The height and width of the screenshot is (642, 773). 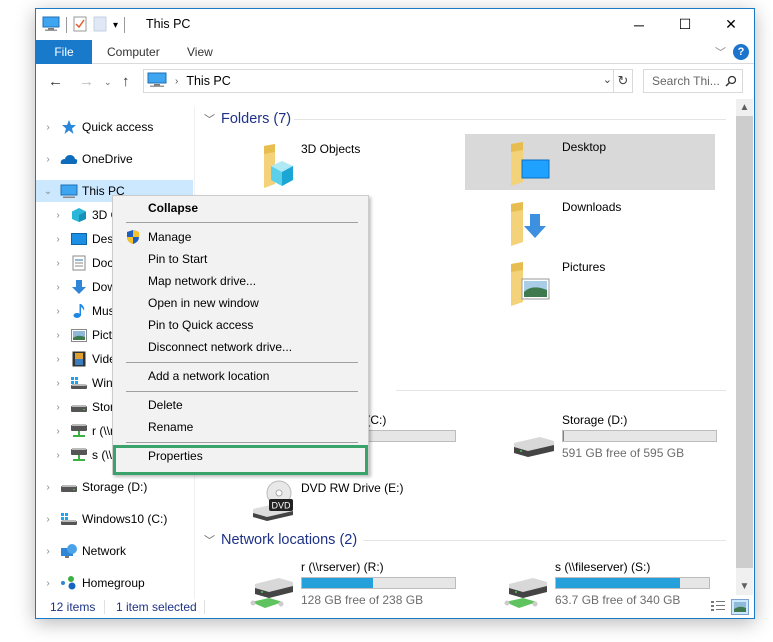 I want to click on computer-icon, so click(x=157, y=81).